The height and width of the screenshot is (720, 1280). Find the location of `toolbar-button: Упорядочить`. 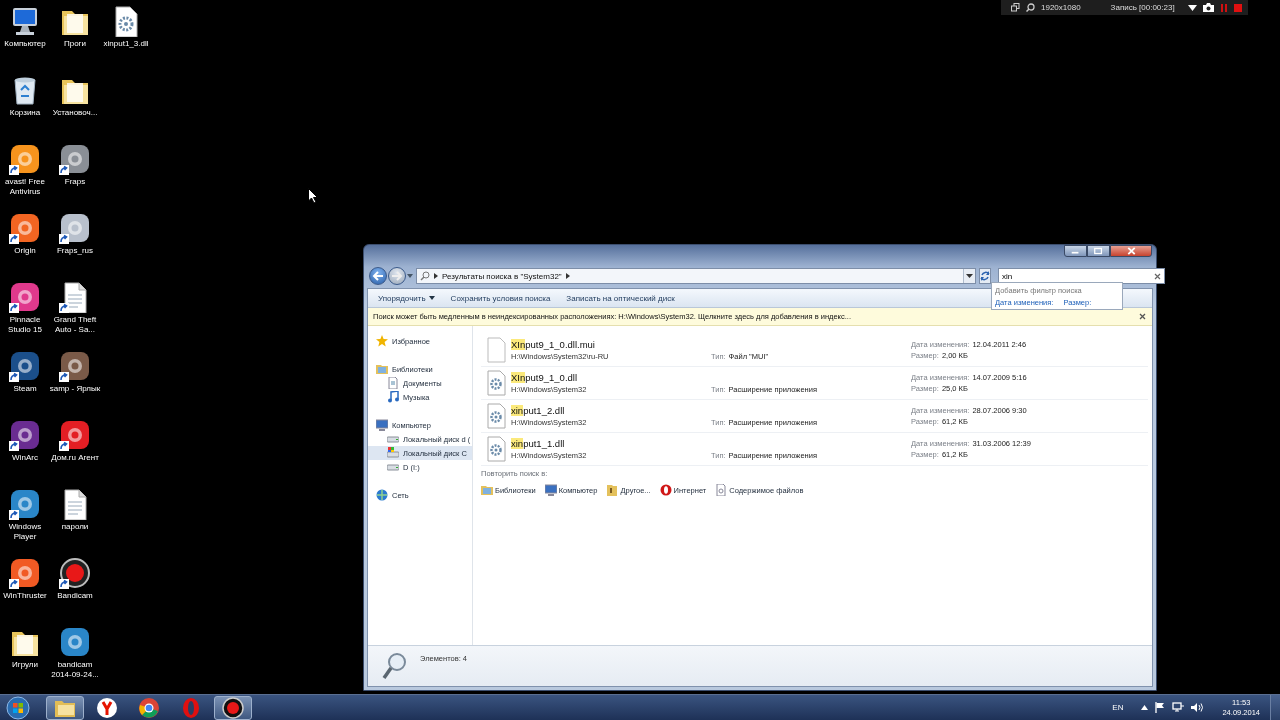

toolbar-button: Упорядочить is located at coordinates (409, 298).